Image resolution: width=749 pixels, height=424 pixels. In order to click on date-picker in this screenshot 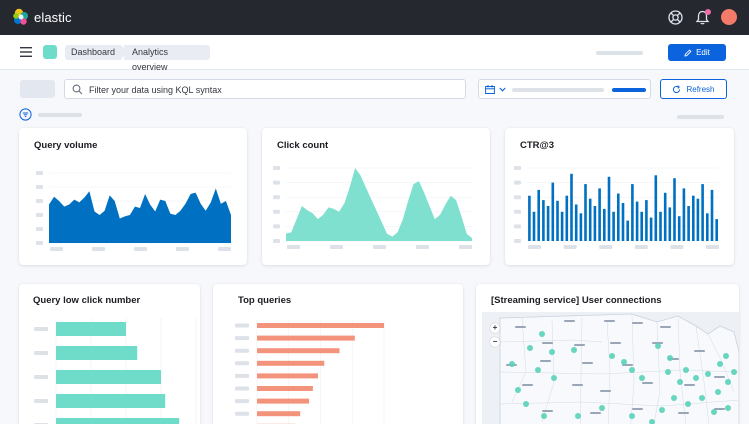, I will do `click(564, 89)`.